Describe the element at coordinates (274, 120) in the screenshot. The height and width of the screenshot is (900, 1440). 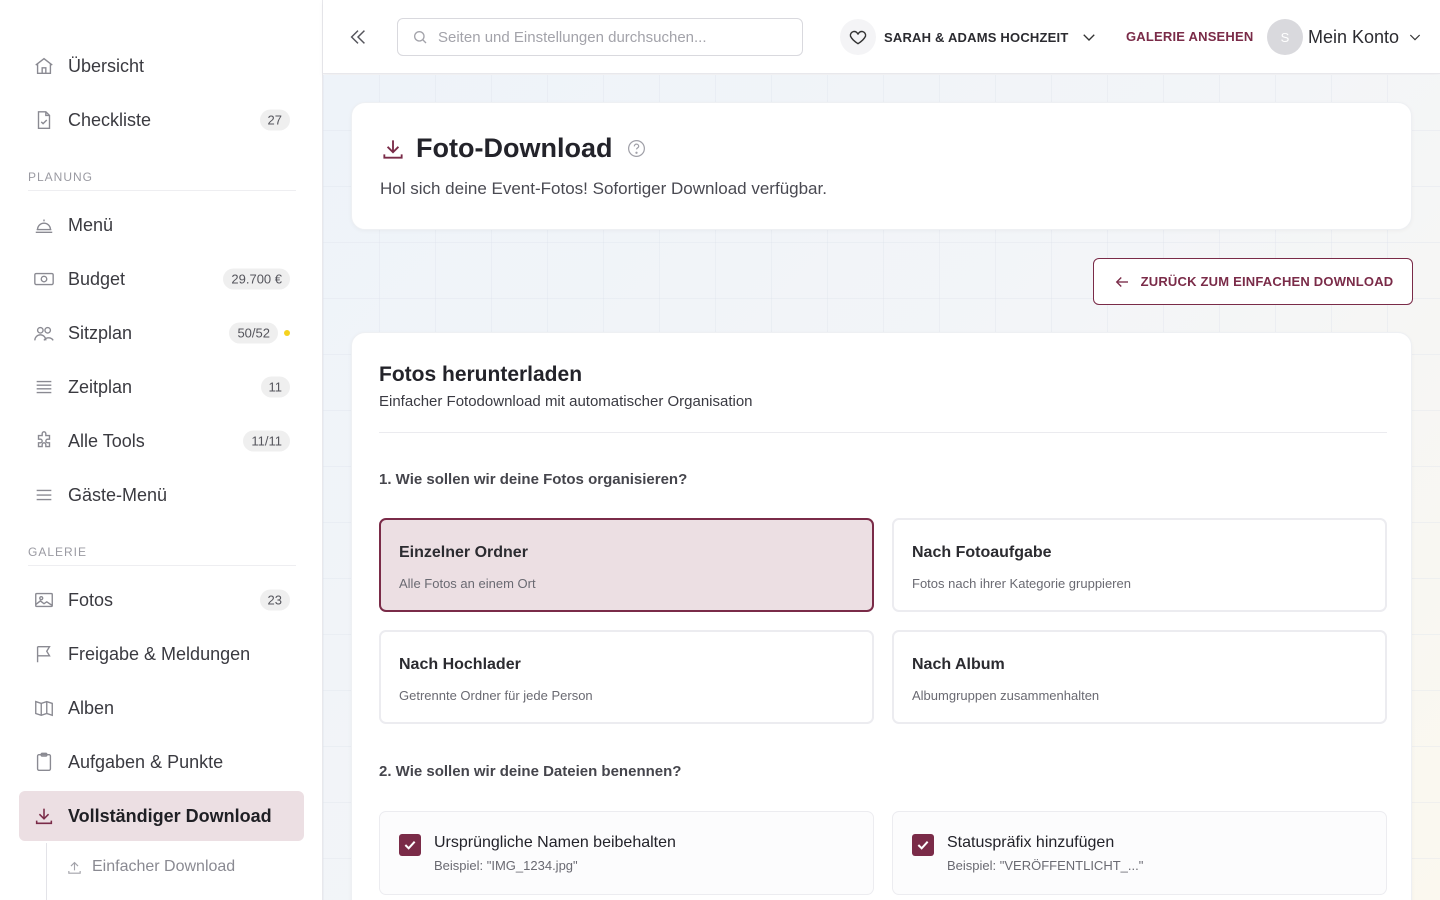
I see `count-badge: 27` at that location.